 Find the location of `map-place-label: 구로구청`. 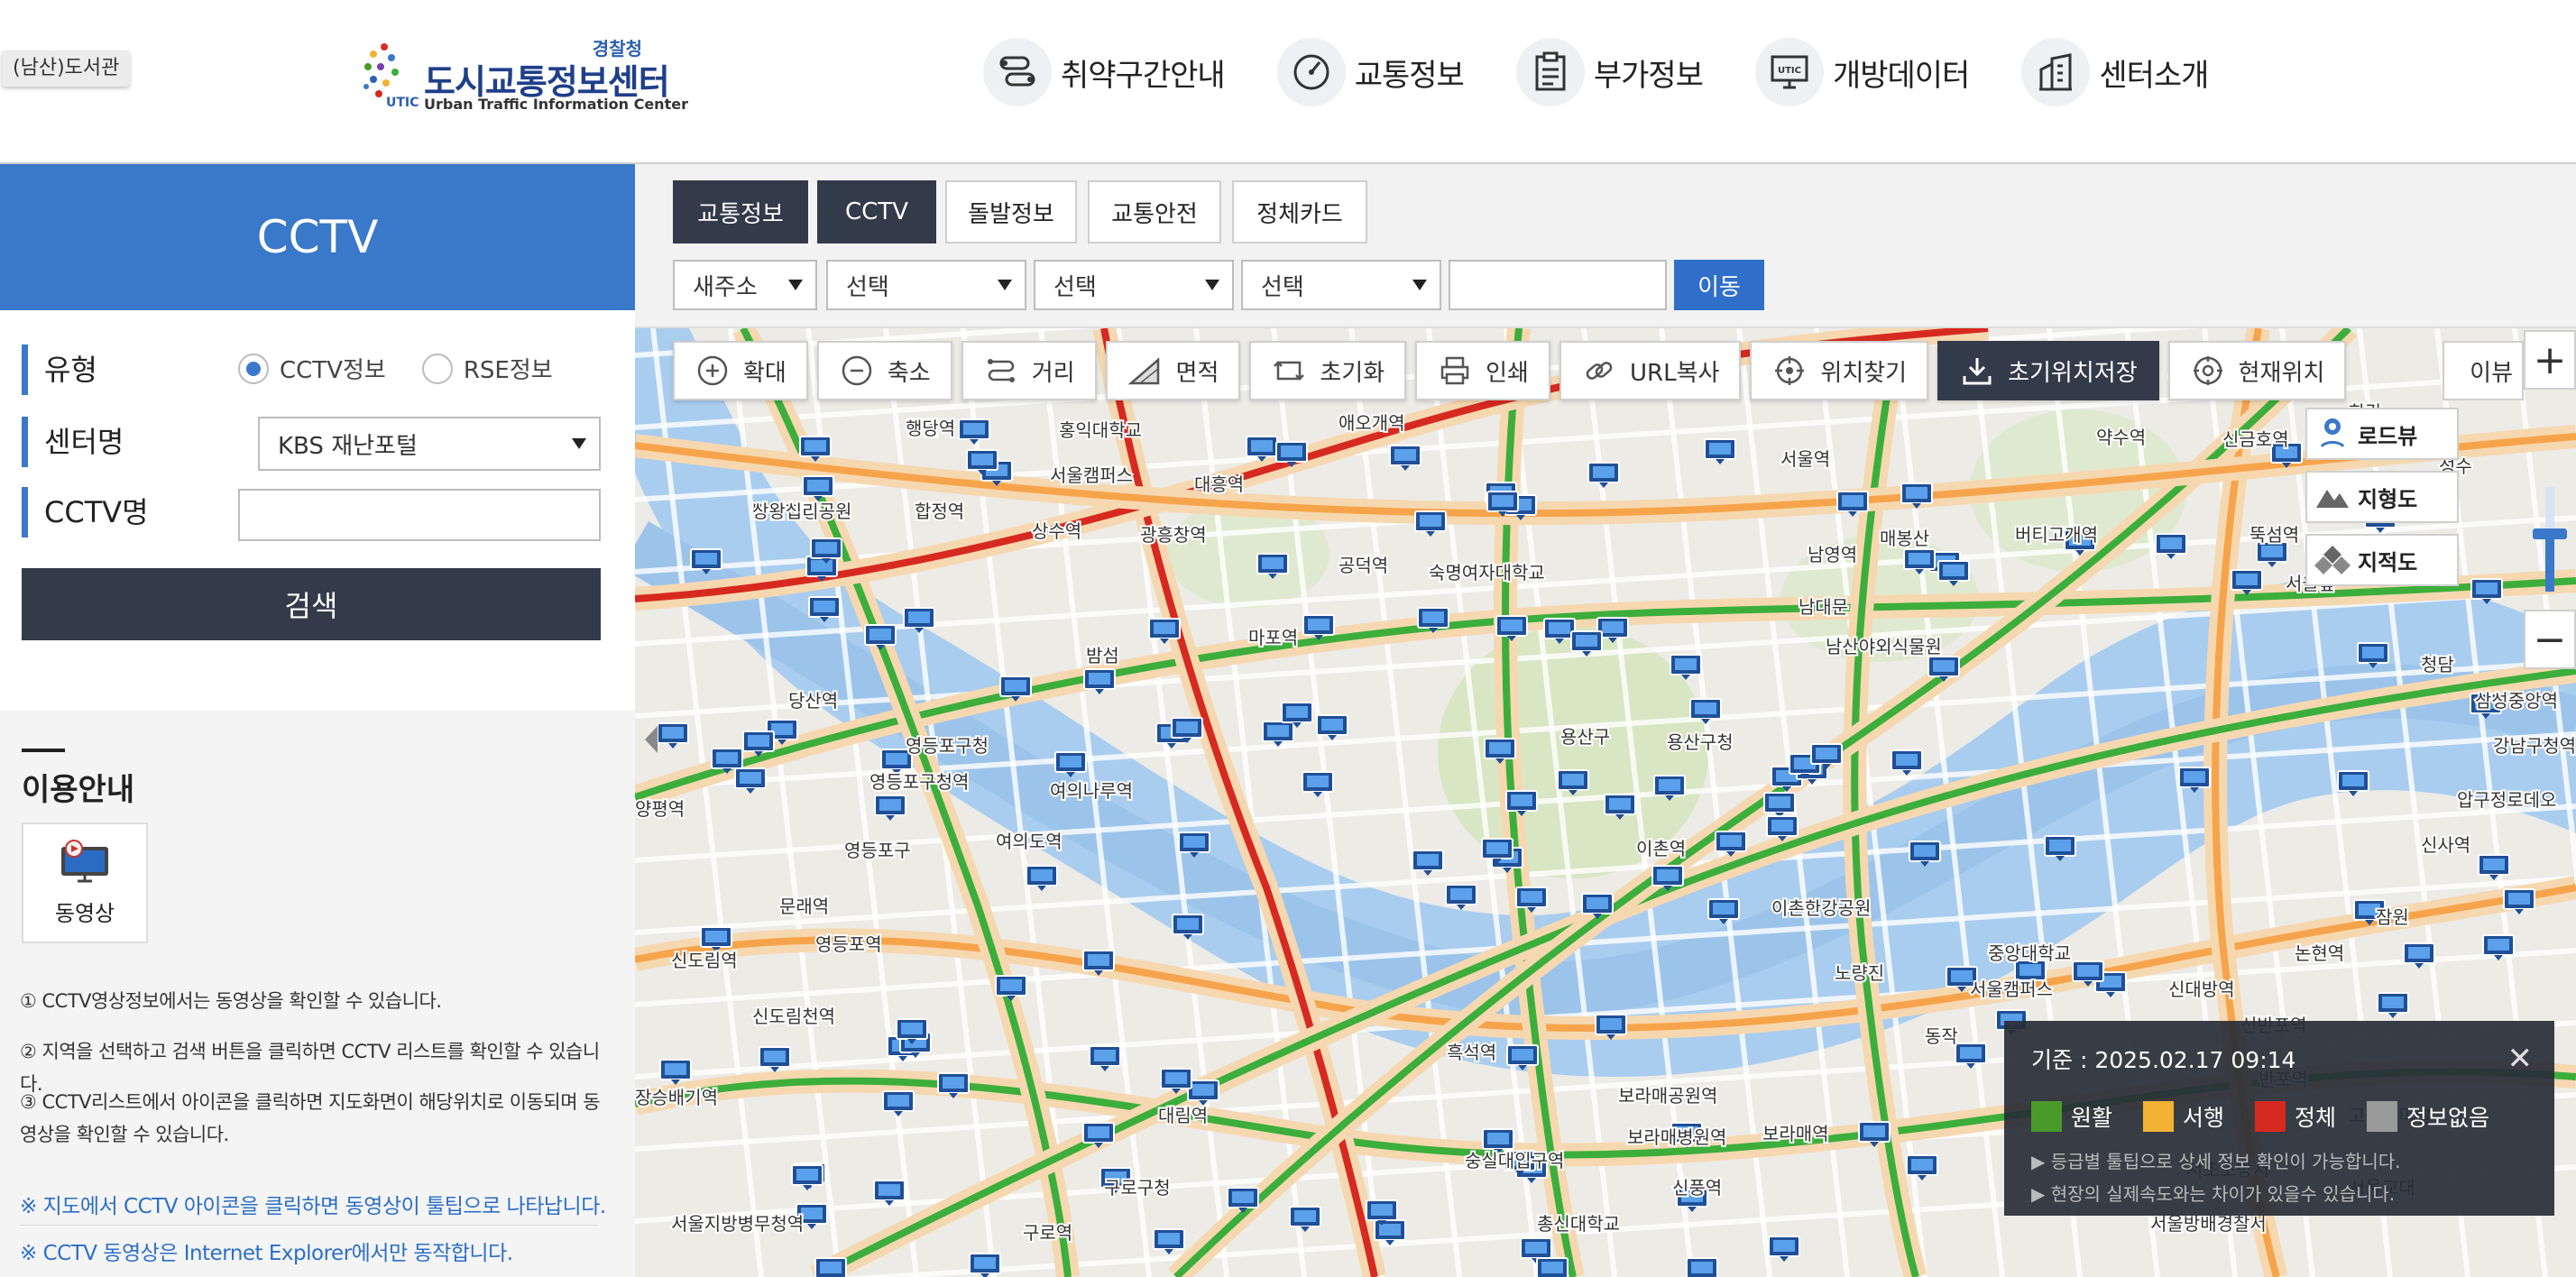

map-place-label: 구로구청 is located at coordinates (1138, 1188).